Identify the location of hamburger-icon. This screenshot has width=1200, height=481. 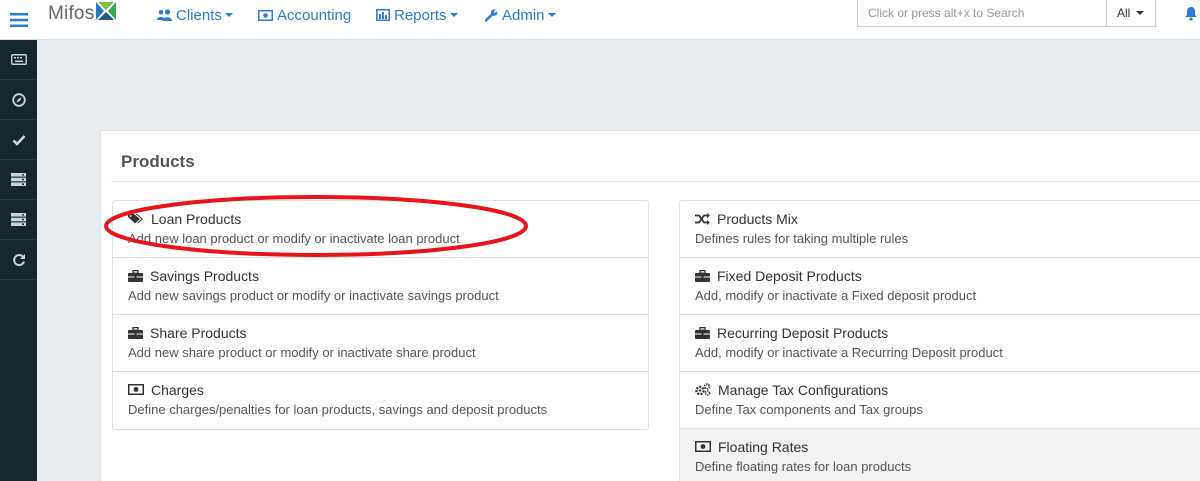
(18, 20).